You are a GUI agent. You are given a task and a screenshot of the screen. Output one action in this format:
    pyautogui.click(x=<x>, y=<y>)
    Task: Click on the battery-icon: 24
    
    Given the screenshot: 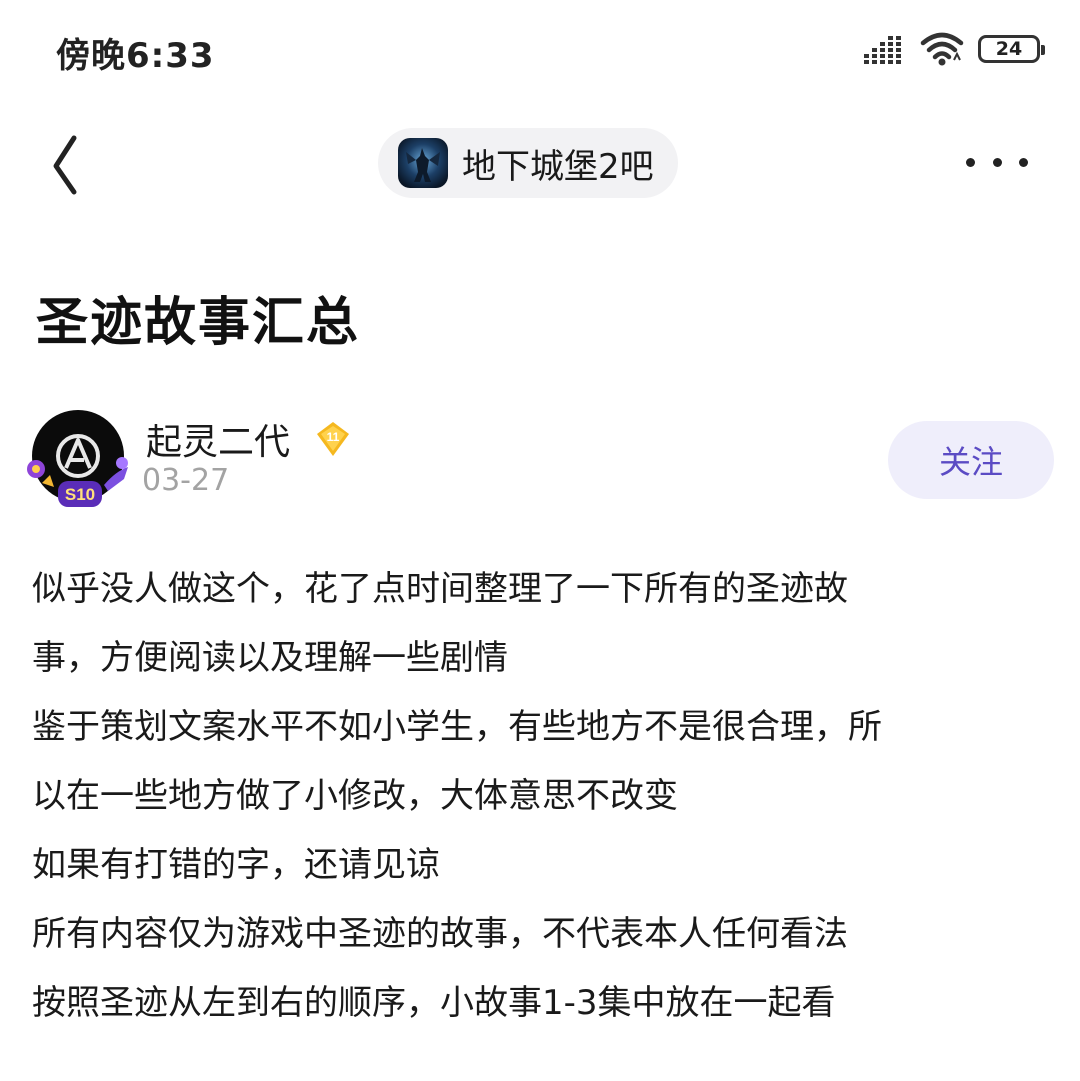 What is the action you would take?
    pyautogui.click(x=1011, y=49)
    